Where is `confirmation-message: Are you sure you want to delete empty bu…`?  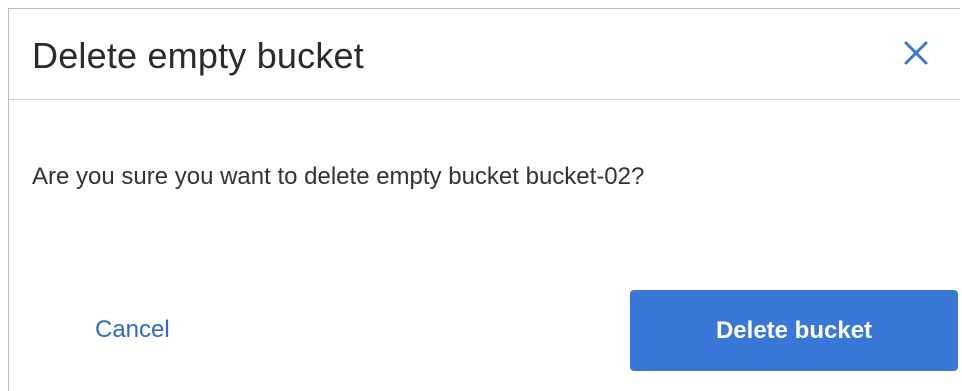
confirmation-message: Are you sure you want to delete empty bu… is located at coordinates (338, 176).